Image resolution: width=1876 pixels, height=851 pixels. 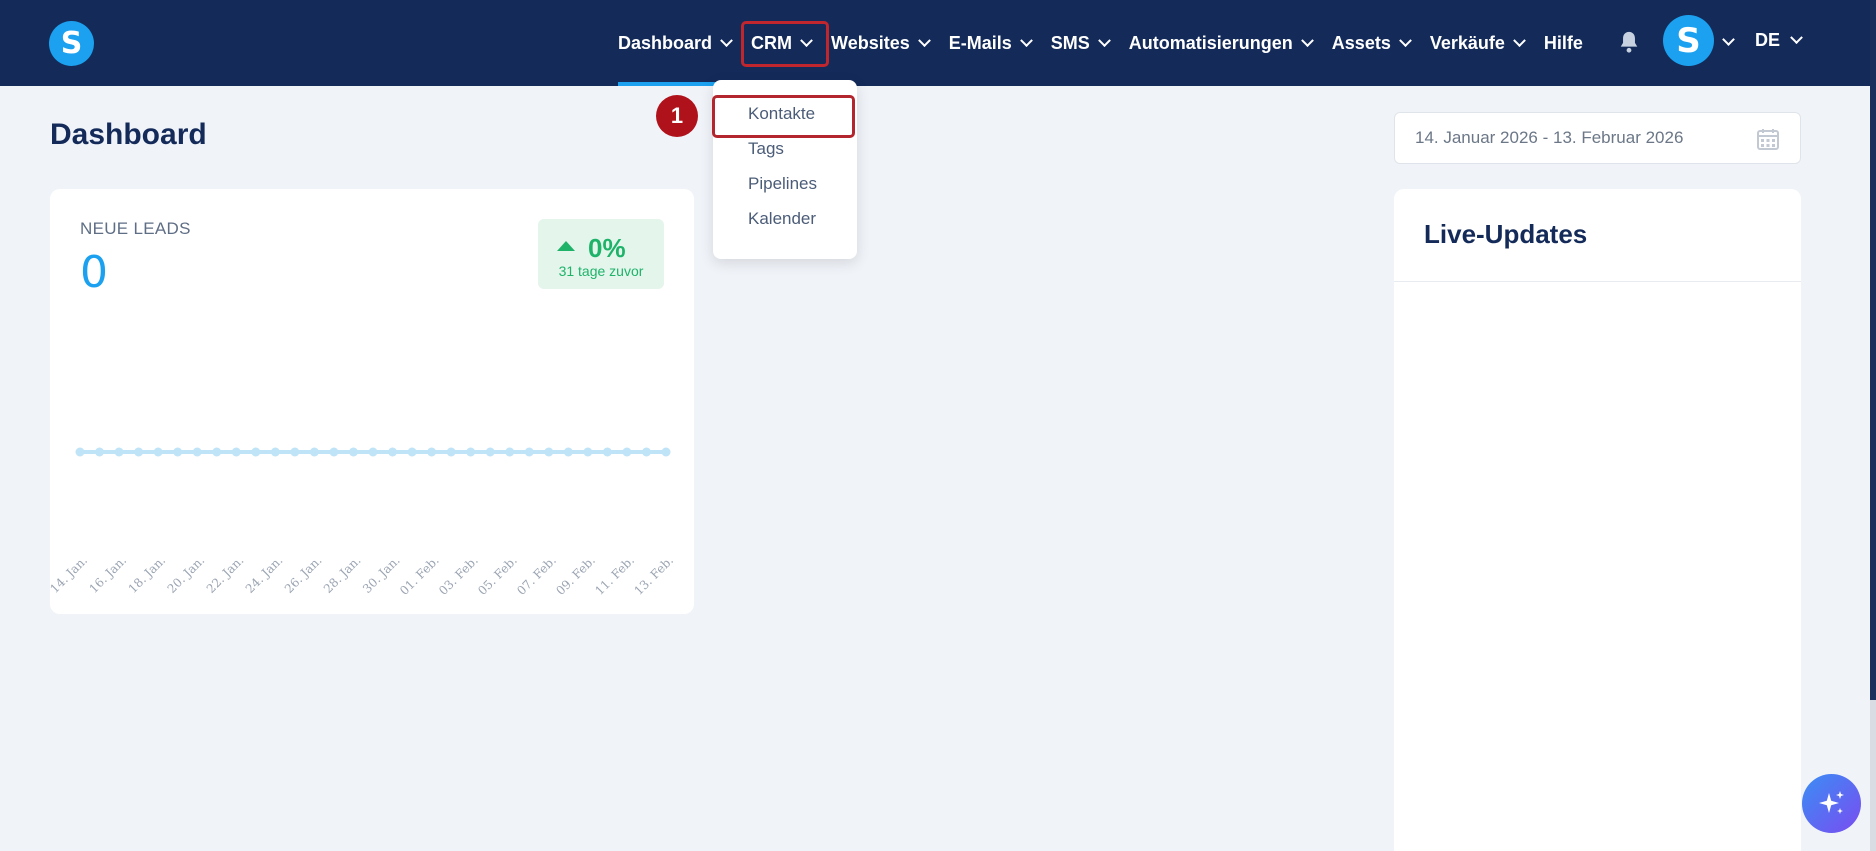 What do you see at coordinates (1873, 350) in the screenshot?
I see `scrollbar-thumb` at bounding box center [1873, 350].